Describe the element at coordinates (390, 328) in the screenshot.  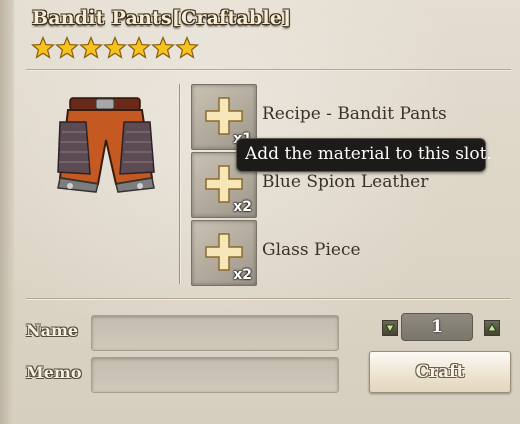
I see `arrow-down-icon` at that location.